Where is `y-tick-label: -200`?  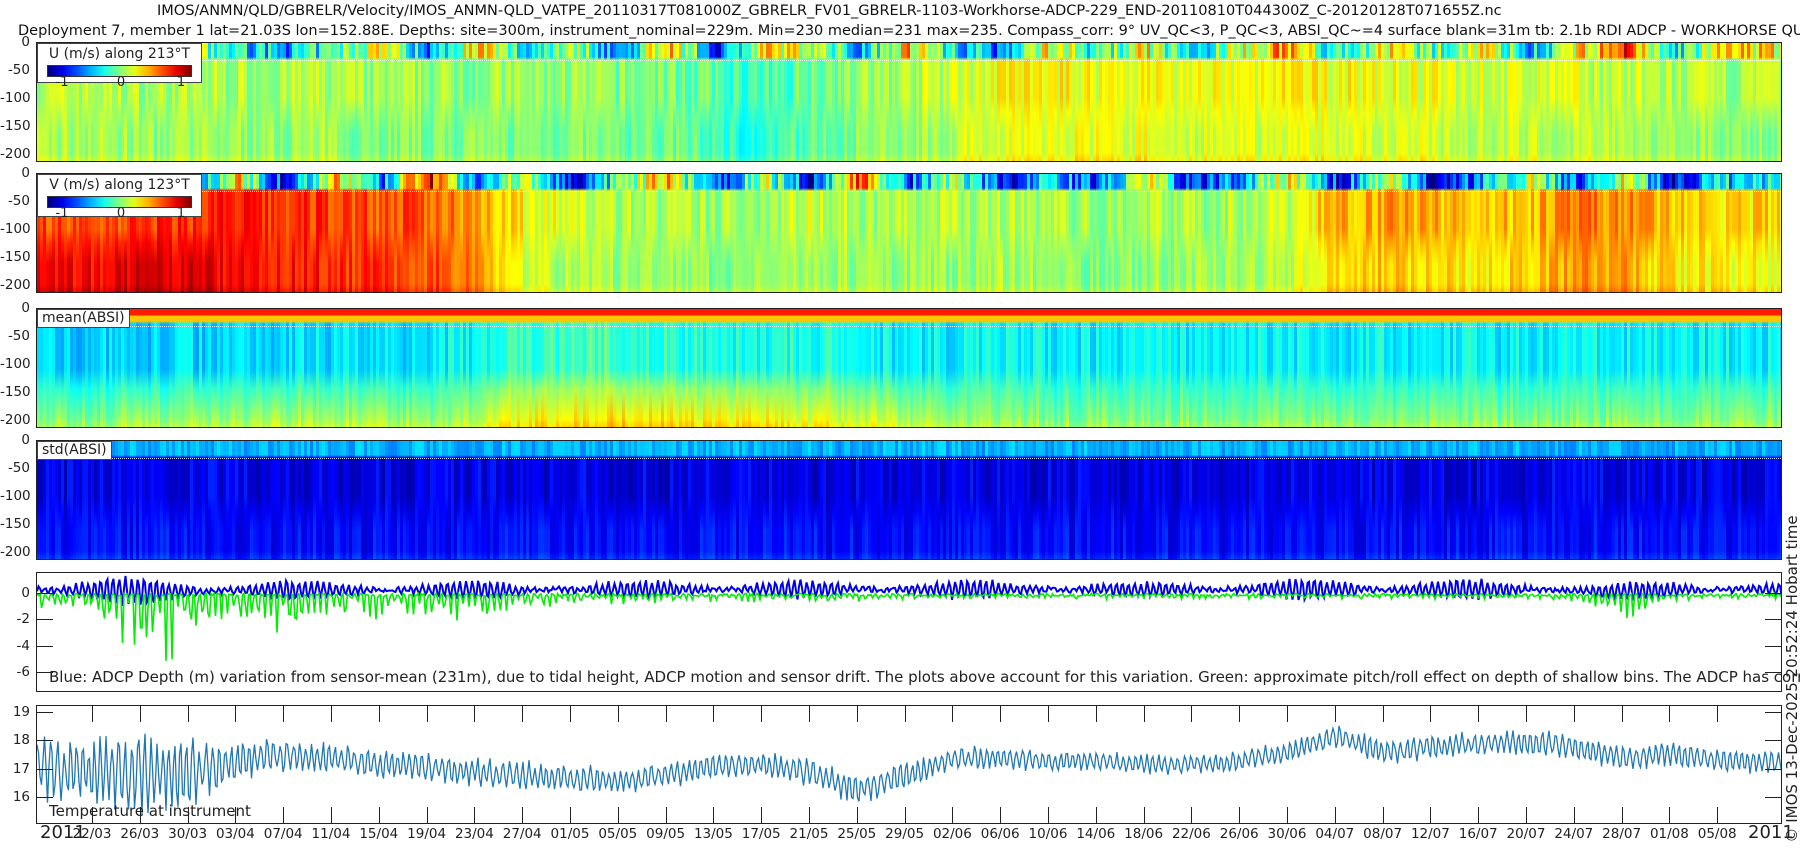 y-tick-label: -200 is located at coordinates (15, 154).